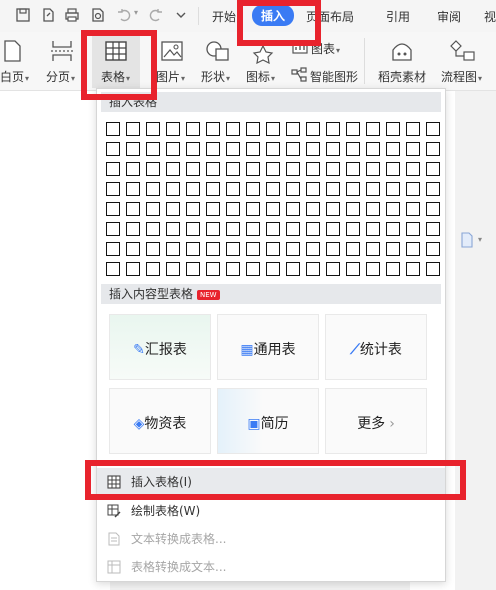 The width and height of the screenshot is (496, 590). Describe the element at coordinates (48, 15) in the screenshot. I see `export-icon` at that location.